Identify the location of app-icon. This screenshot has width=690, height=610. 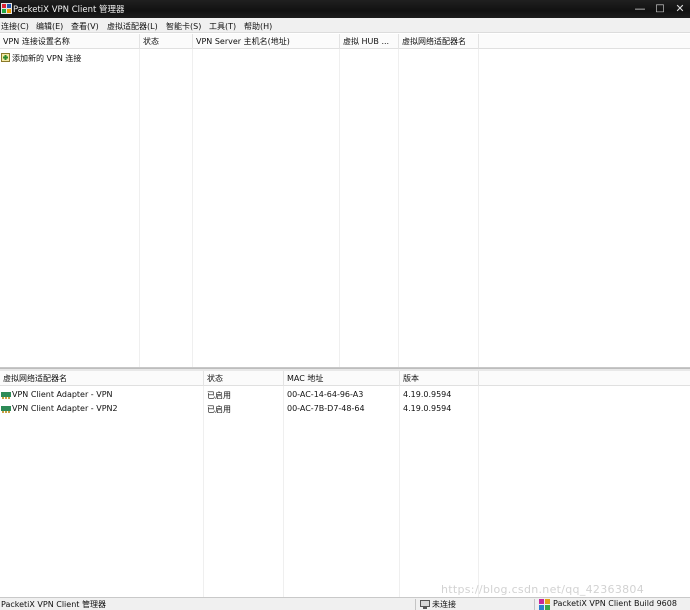
(6, 8).